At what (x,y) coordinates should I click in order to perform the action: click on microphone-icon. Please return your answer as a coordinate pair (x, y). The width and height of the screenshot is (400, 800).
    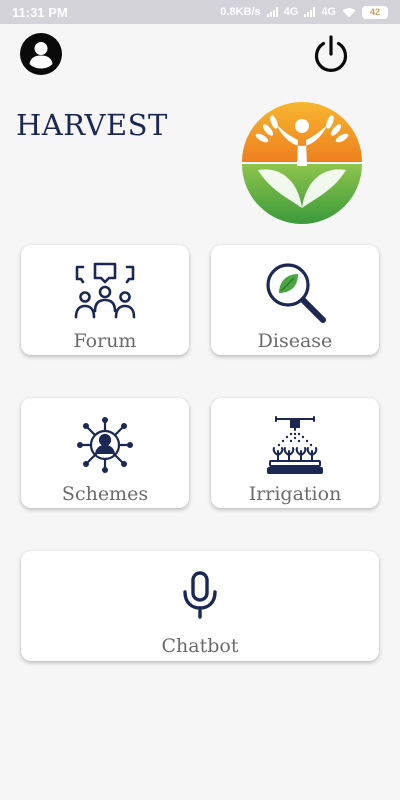
    Looking at the image, I should click on (200, 595).